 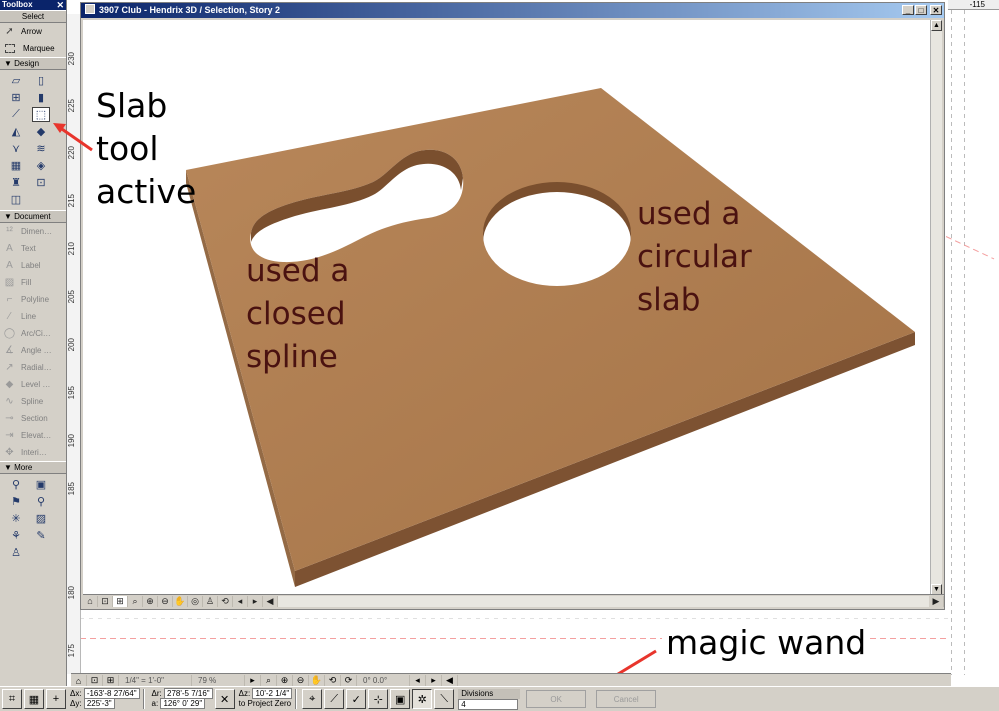 I want to click on change-tool-icon: ♙, so click(x=16, y=552).